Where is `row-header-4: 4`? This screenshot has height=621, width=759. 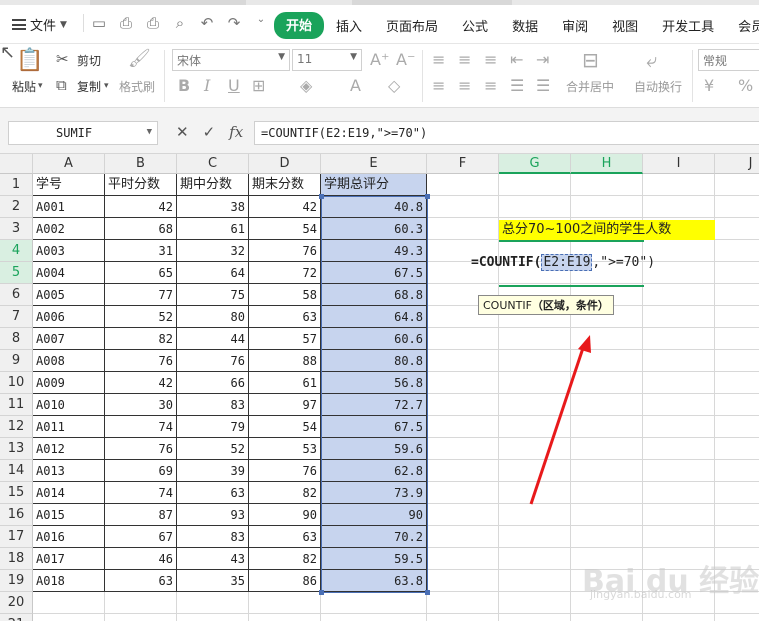 row-header-4: 4 is located at coordinates (16, 251).